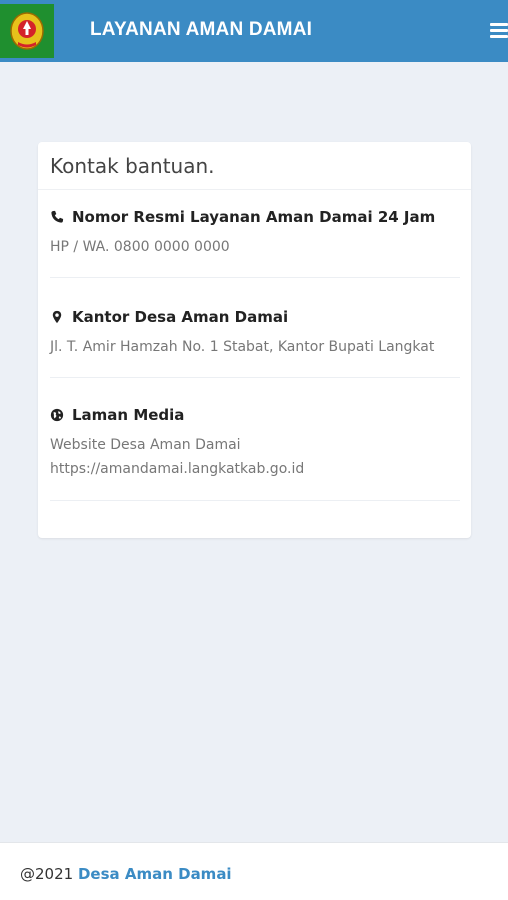  I want to click on contact-value: HP / WA. 0800 0000 0000, so click(140, 247).